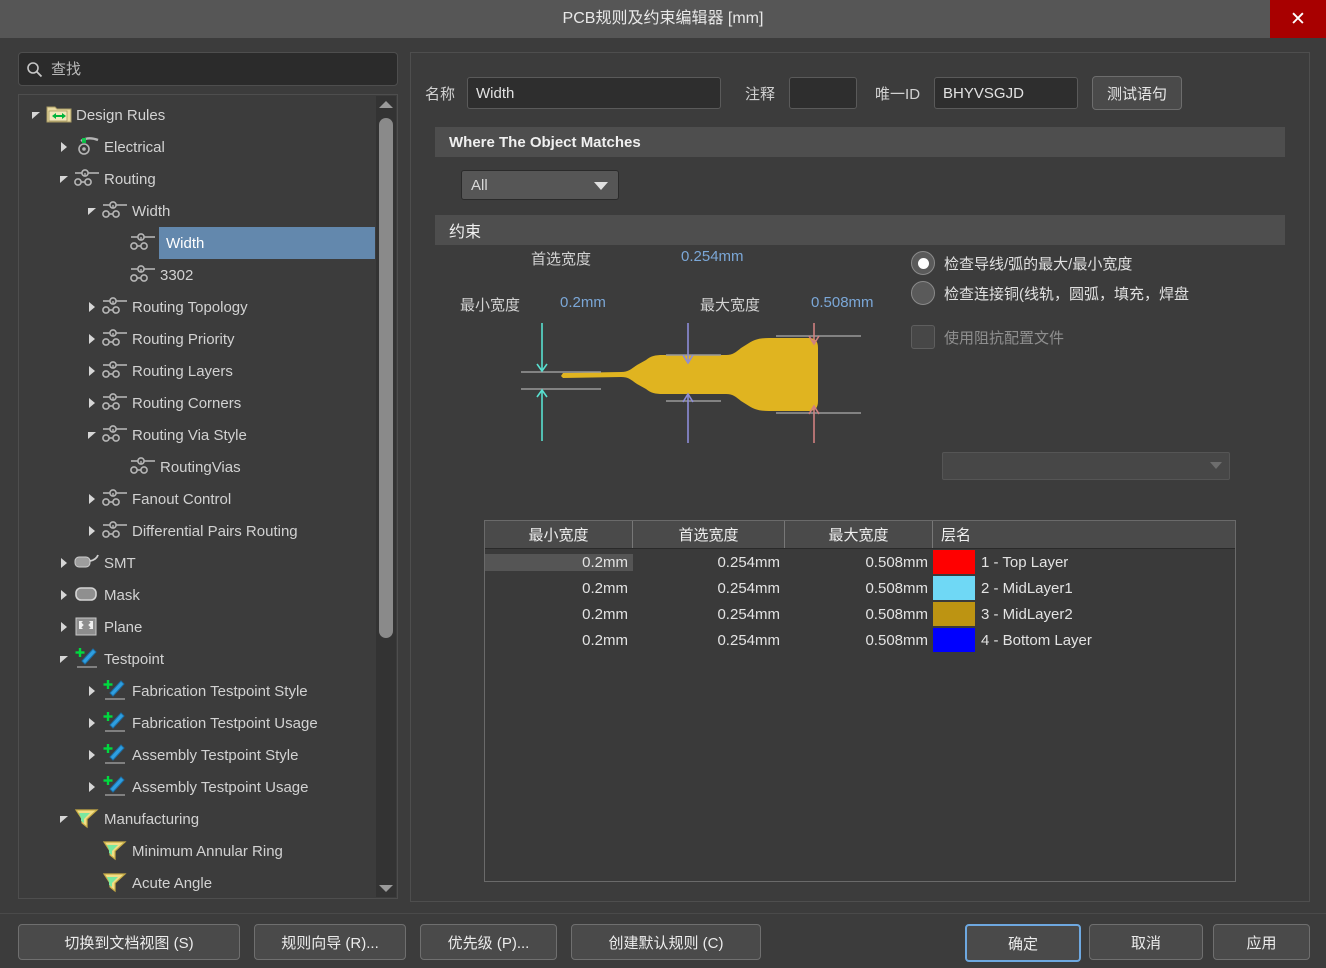 Image resolution: width=1326 pixels, height=968 pixels. What do you see at coordinates (923, 293) in the screenshot?
I see `radio-icon-unselected` at bounding box center [923, 293].